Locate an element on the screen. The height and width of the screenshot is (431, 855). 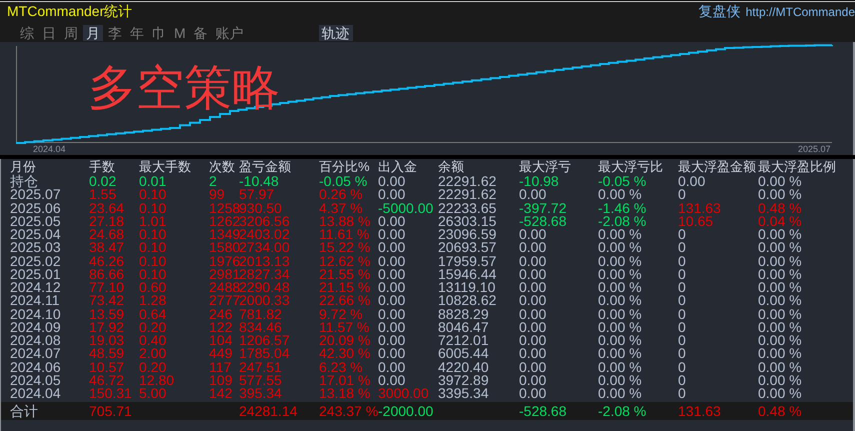
table-cell-text: 2025.01 is located at coordinates (36, 274).